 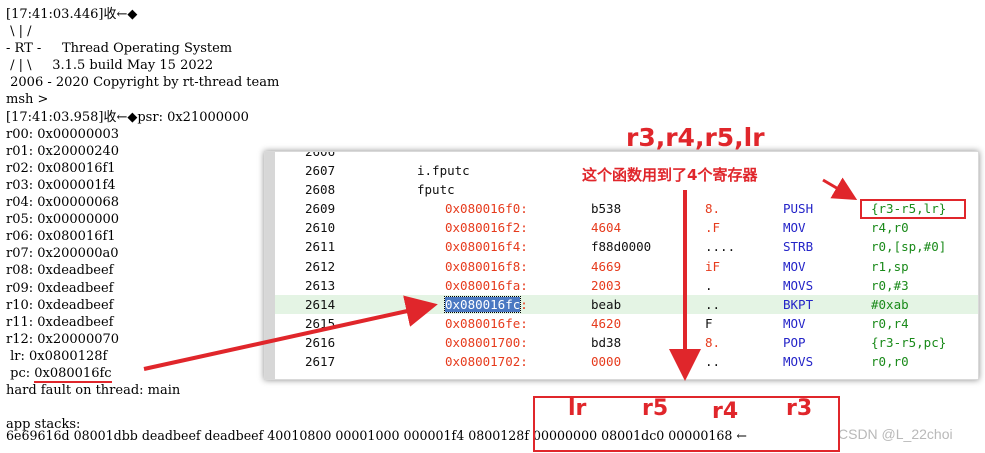 I want to click on arrow-note-to-operands, so click(x=840, y=189).